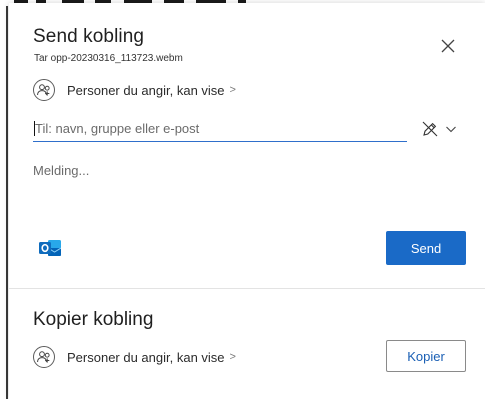  Describe the element at coordinates (430, 129) in the screenshot. I see `pen-slash-icon` at that location.